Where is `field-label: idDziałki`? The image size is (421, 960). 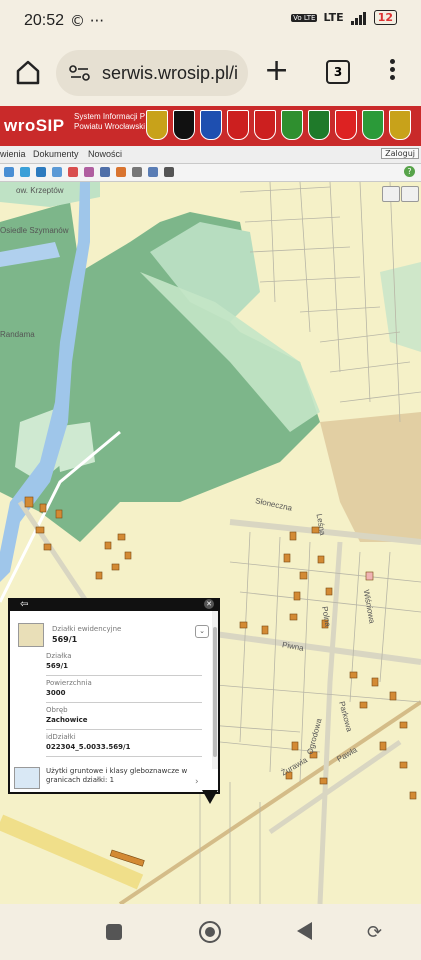 field-label: idDziałki is located at coordinates (61, 737).